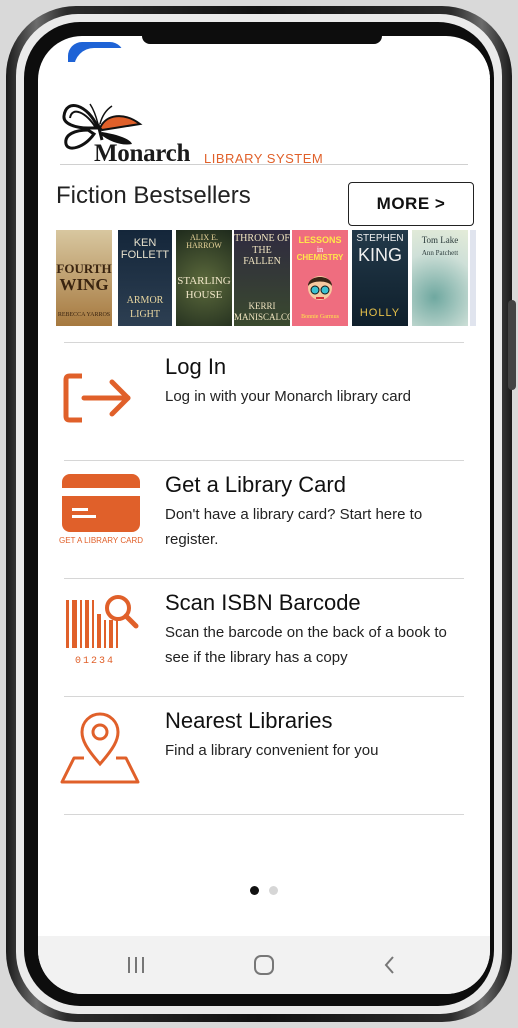 This screenshot has height=1028, width=518. Describe the element at coordinates (262, 238) in the screenshot. I see `book-title: THRONE OF` at that location.